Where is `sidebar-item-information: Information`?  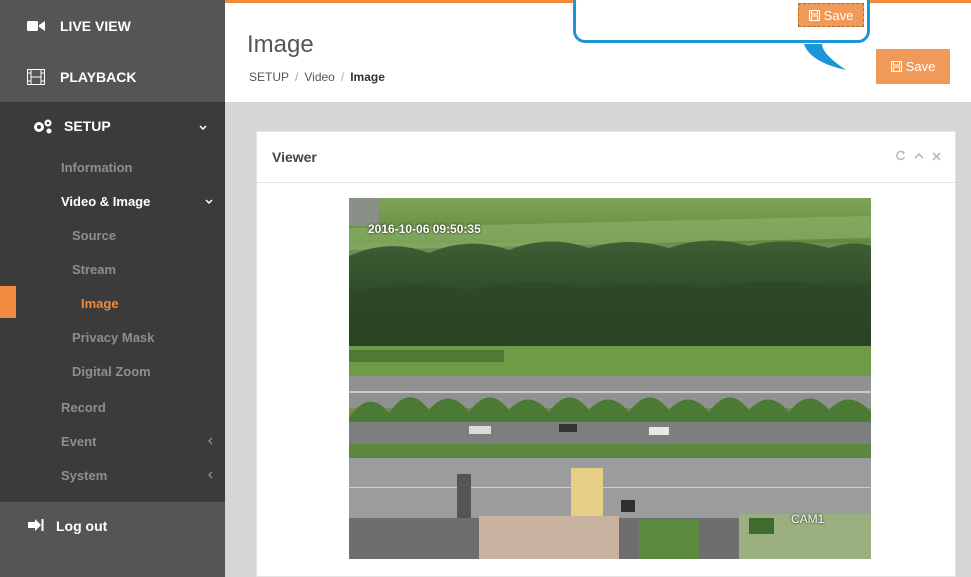 sidebar-item-information: Information is located at coordinates (112, 167).